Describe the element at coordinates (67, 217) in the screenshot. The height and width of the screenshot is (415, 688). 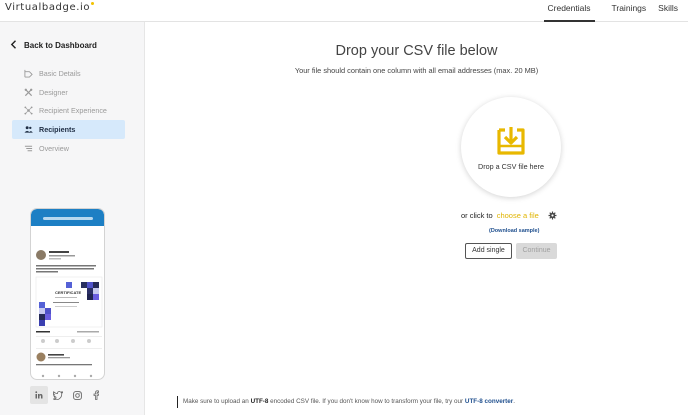
I see `phone-header` at that location.